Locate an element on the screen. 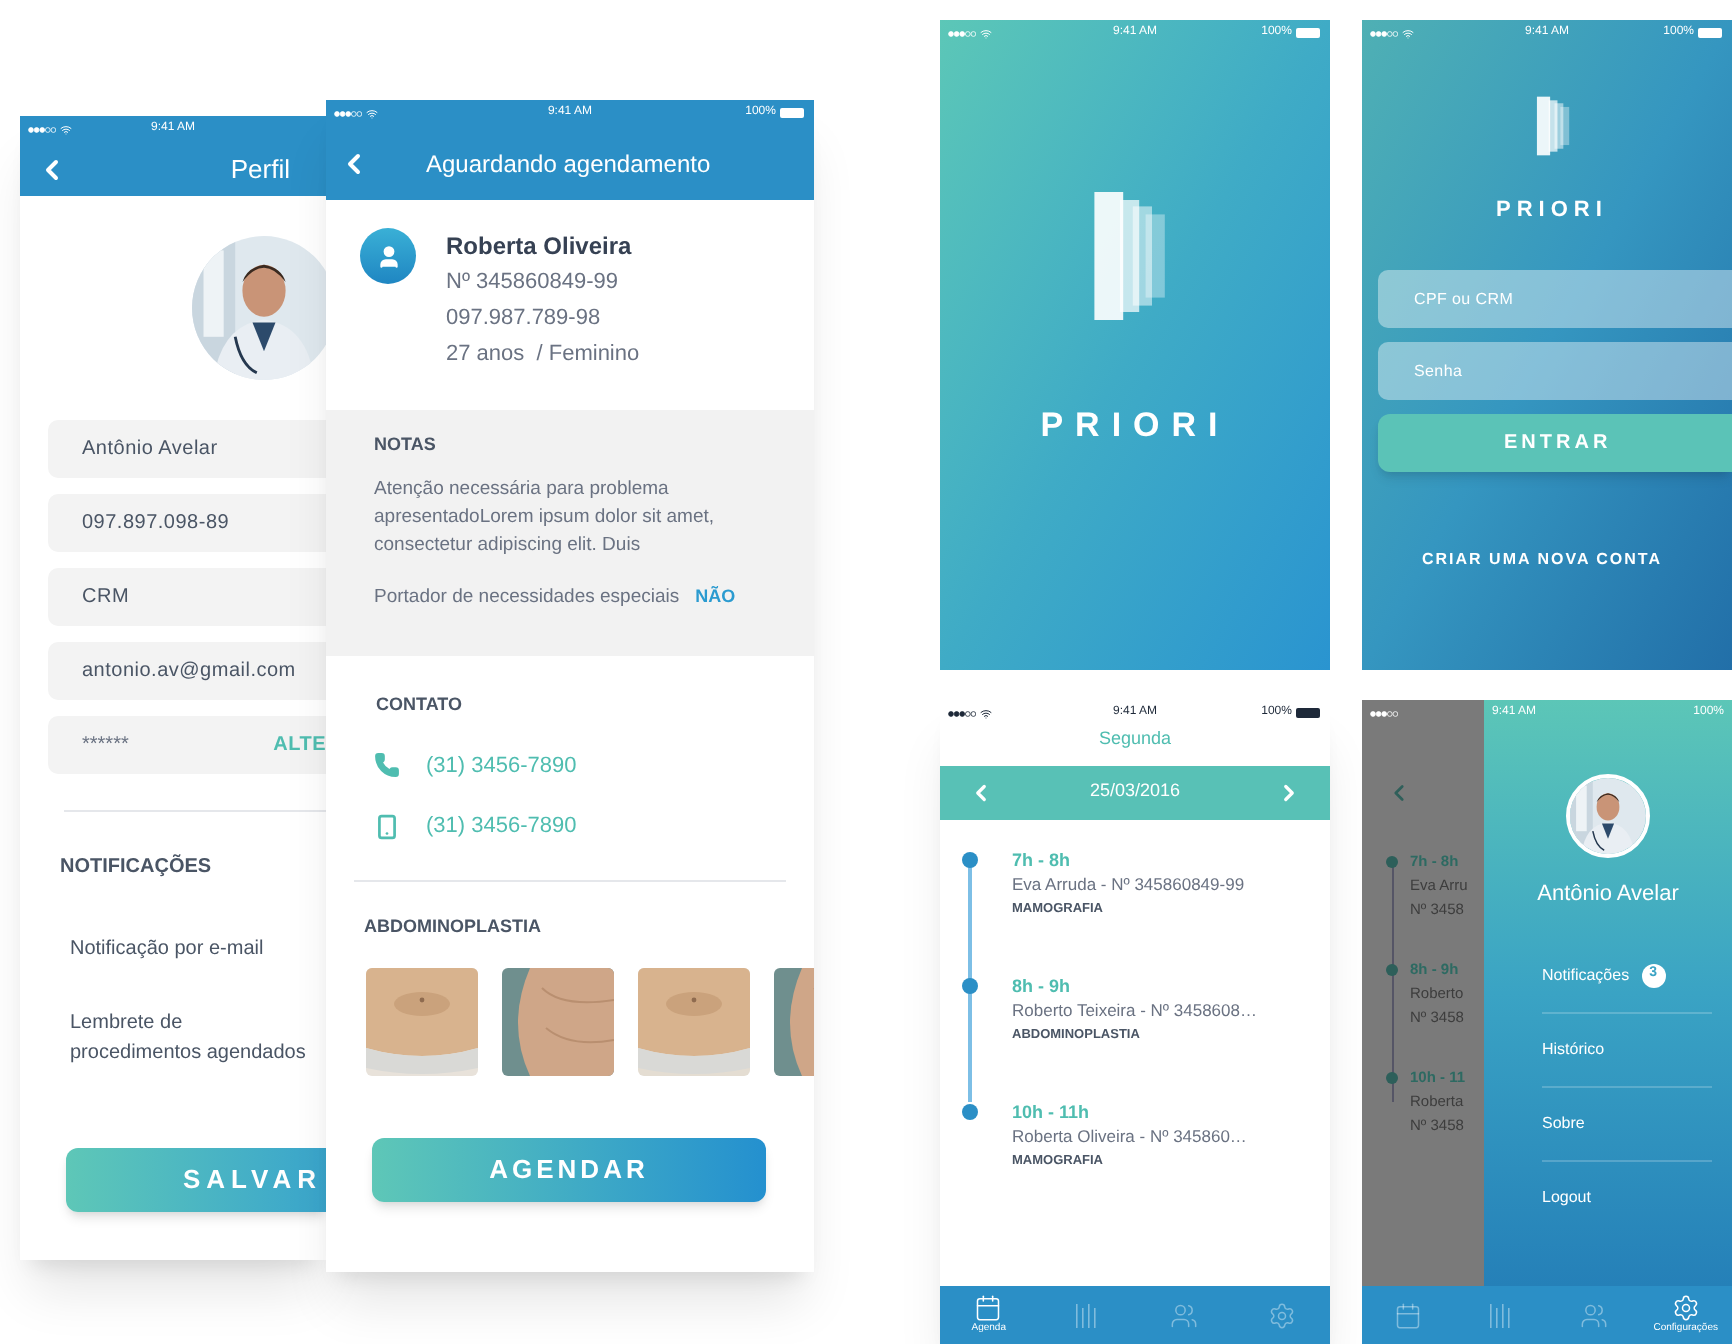 This screenshot has width=1732, height=1344. profile-field: CRM is located at coordinates (187, 597).